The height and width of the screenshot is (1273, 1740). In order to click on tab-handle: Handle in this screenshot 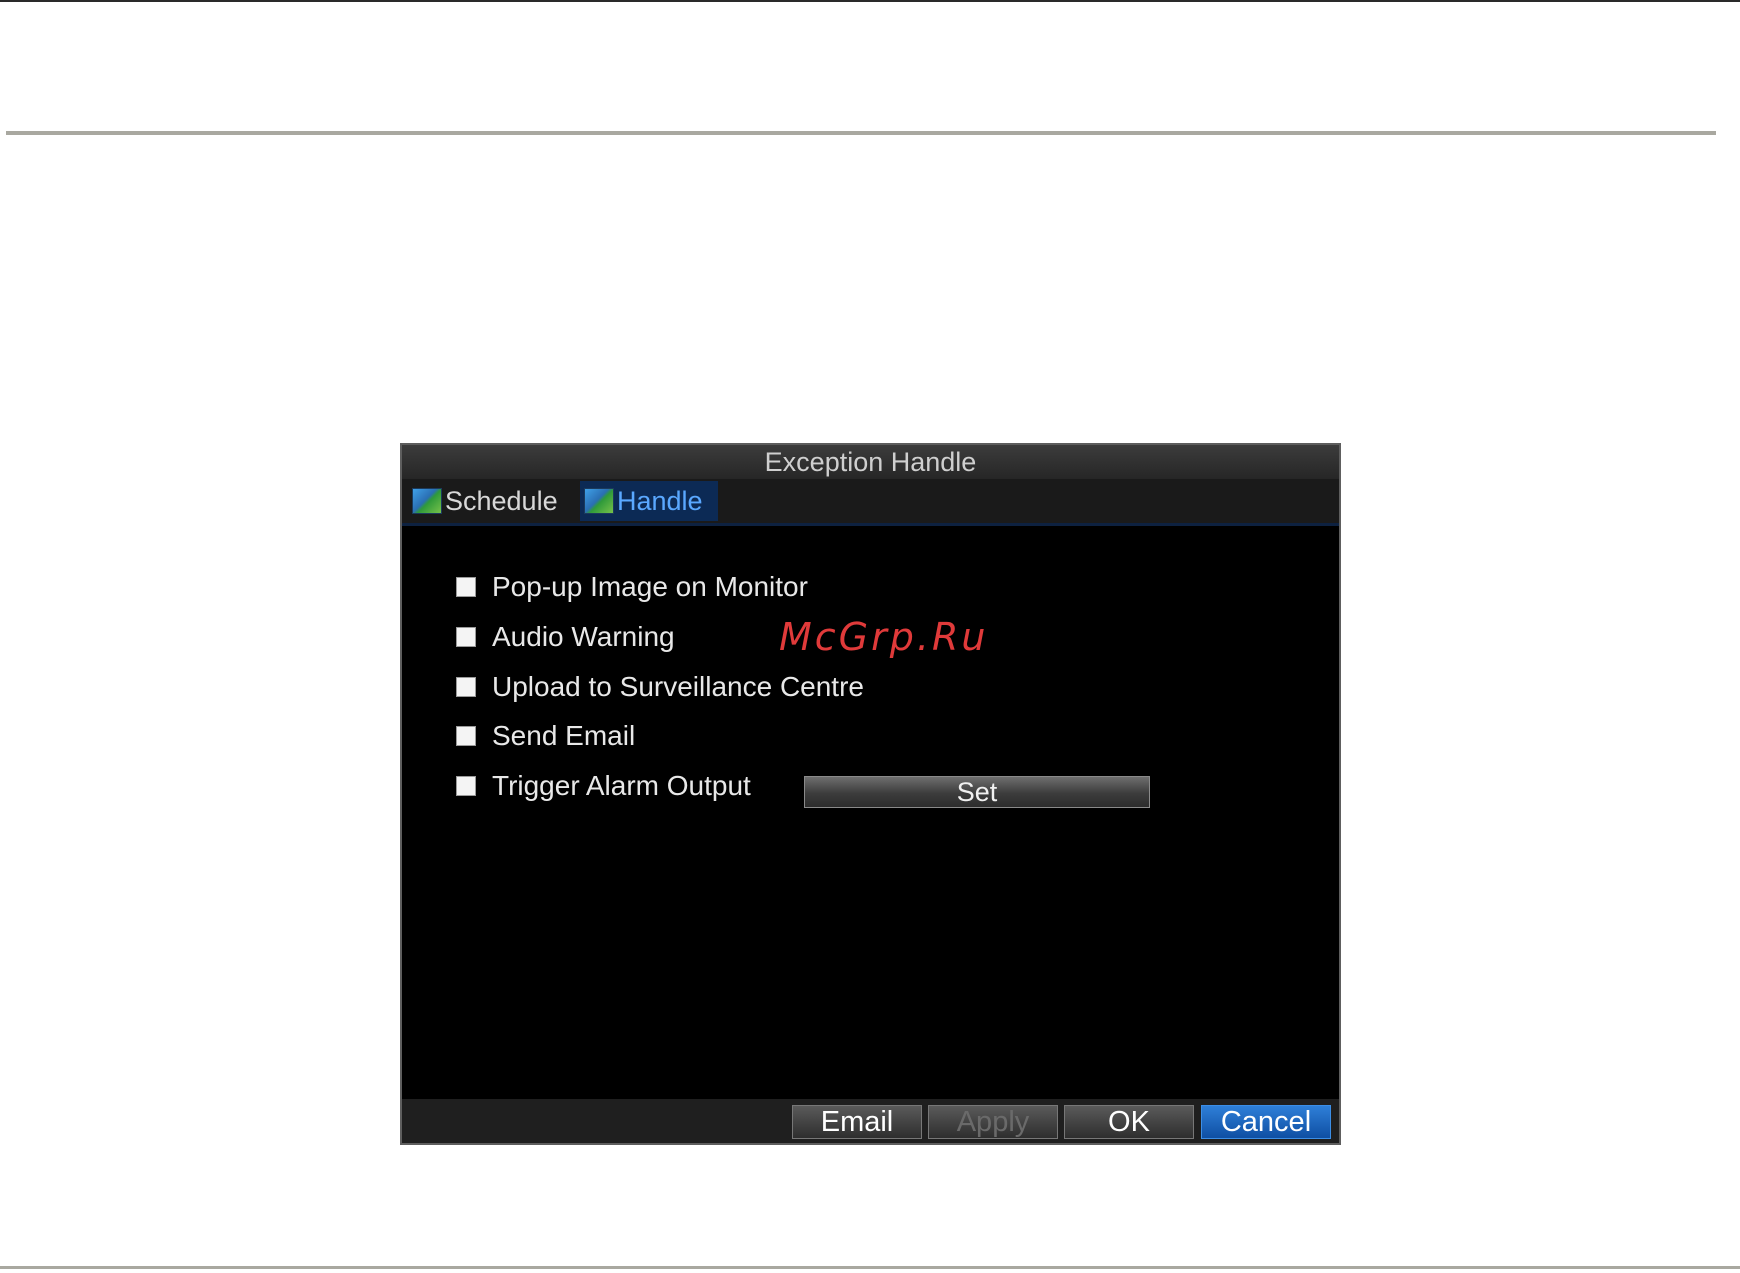, I will do `click(649, 501)`.